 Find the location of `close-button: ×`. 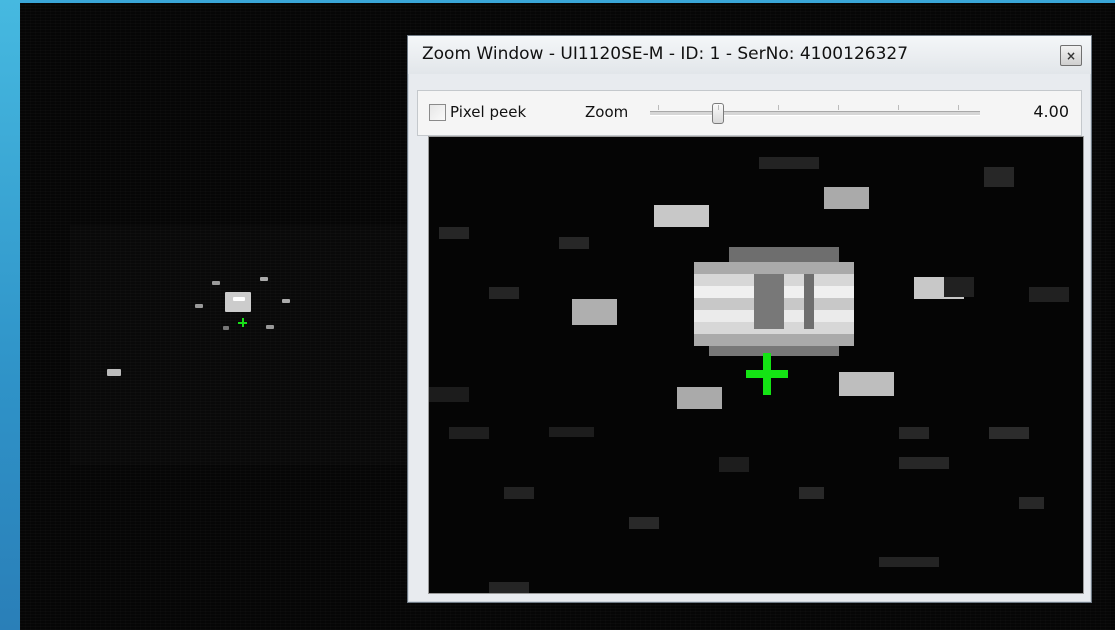

close-button: × is located at coordinates (1071, 55).